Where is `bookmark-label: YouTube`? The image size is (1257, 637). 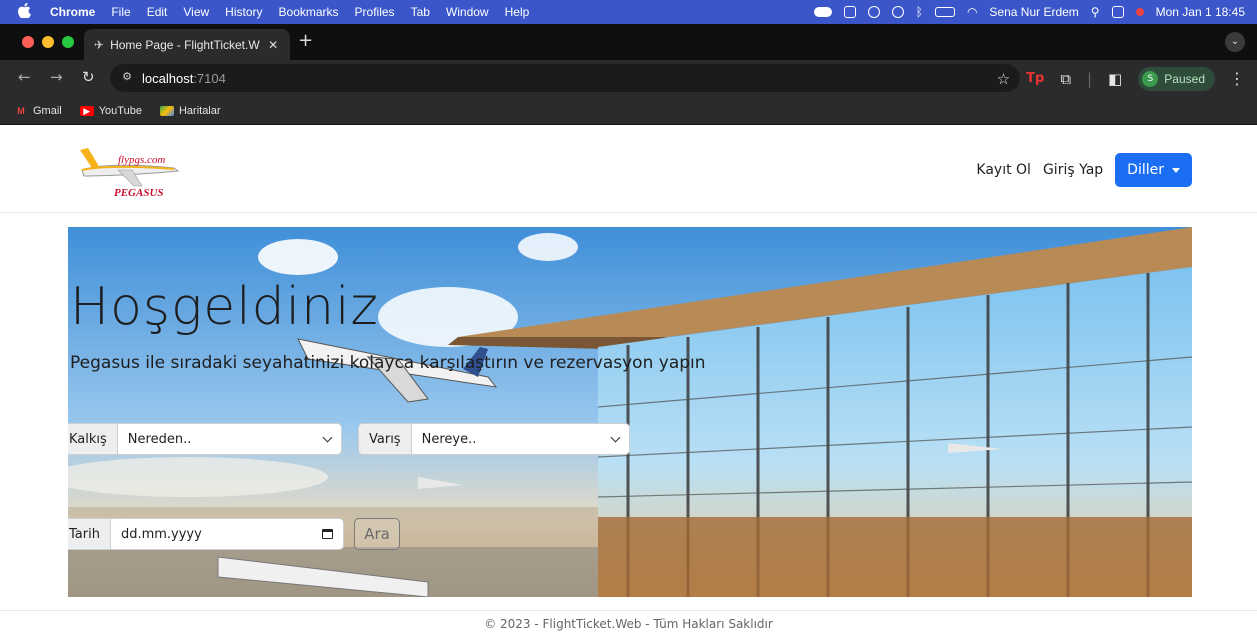 bookmark-label: YouTube is located at coordinates (120, 110).